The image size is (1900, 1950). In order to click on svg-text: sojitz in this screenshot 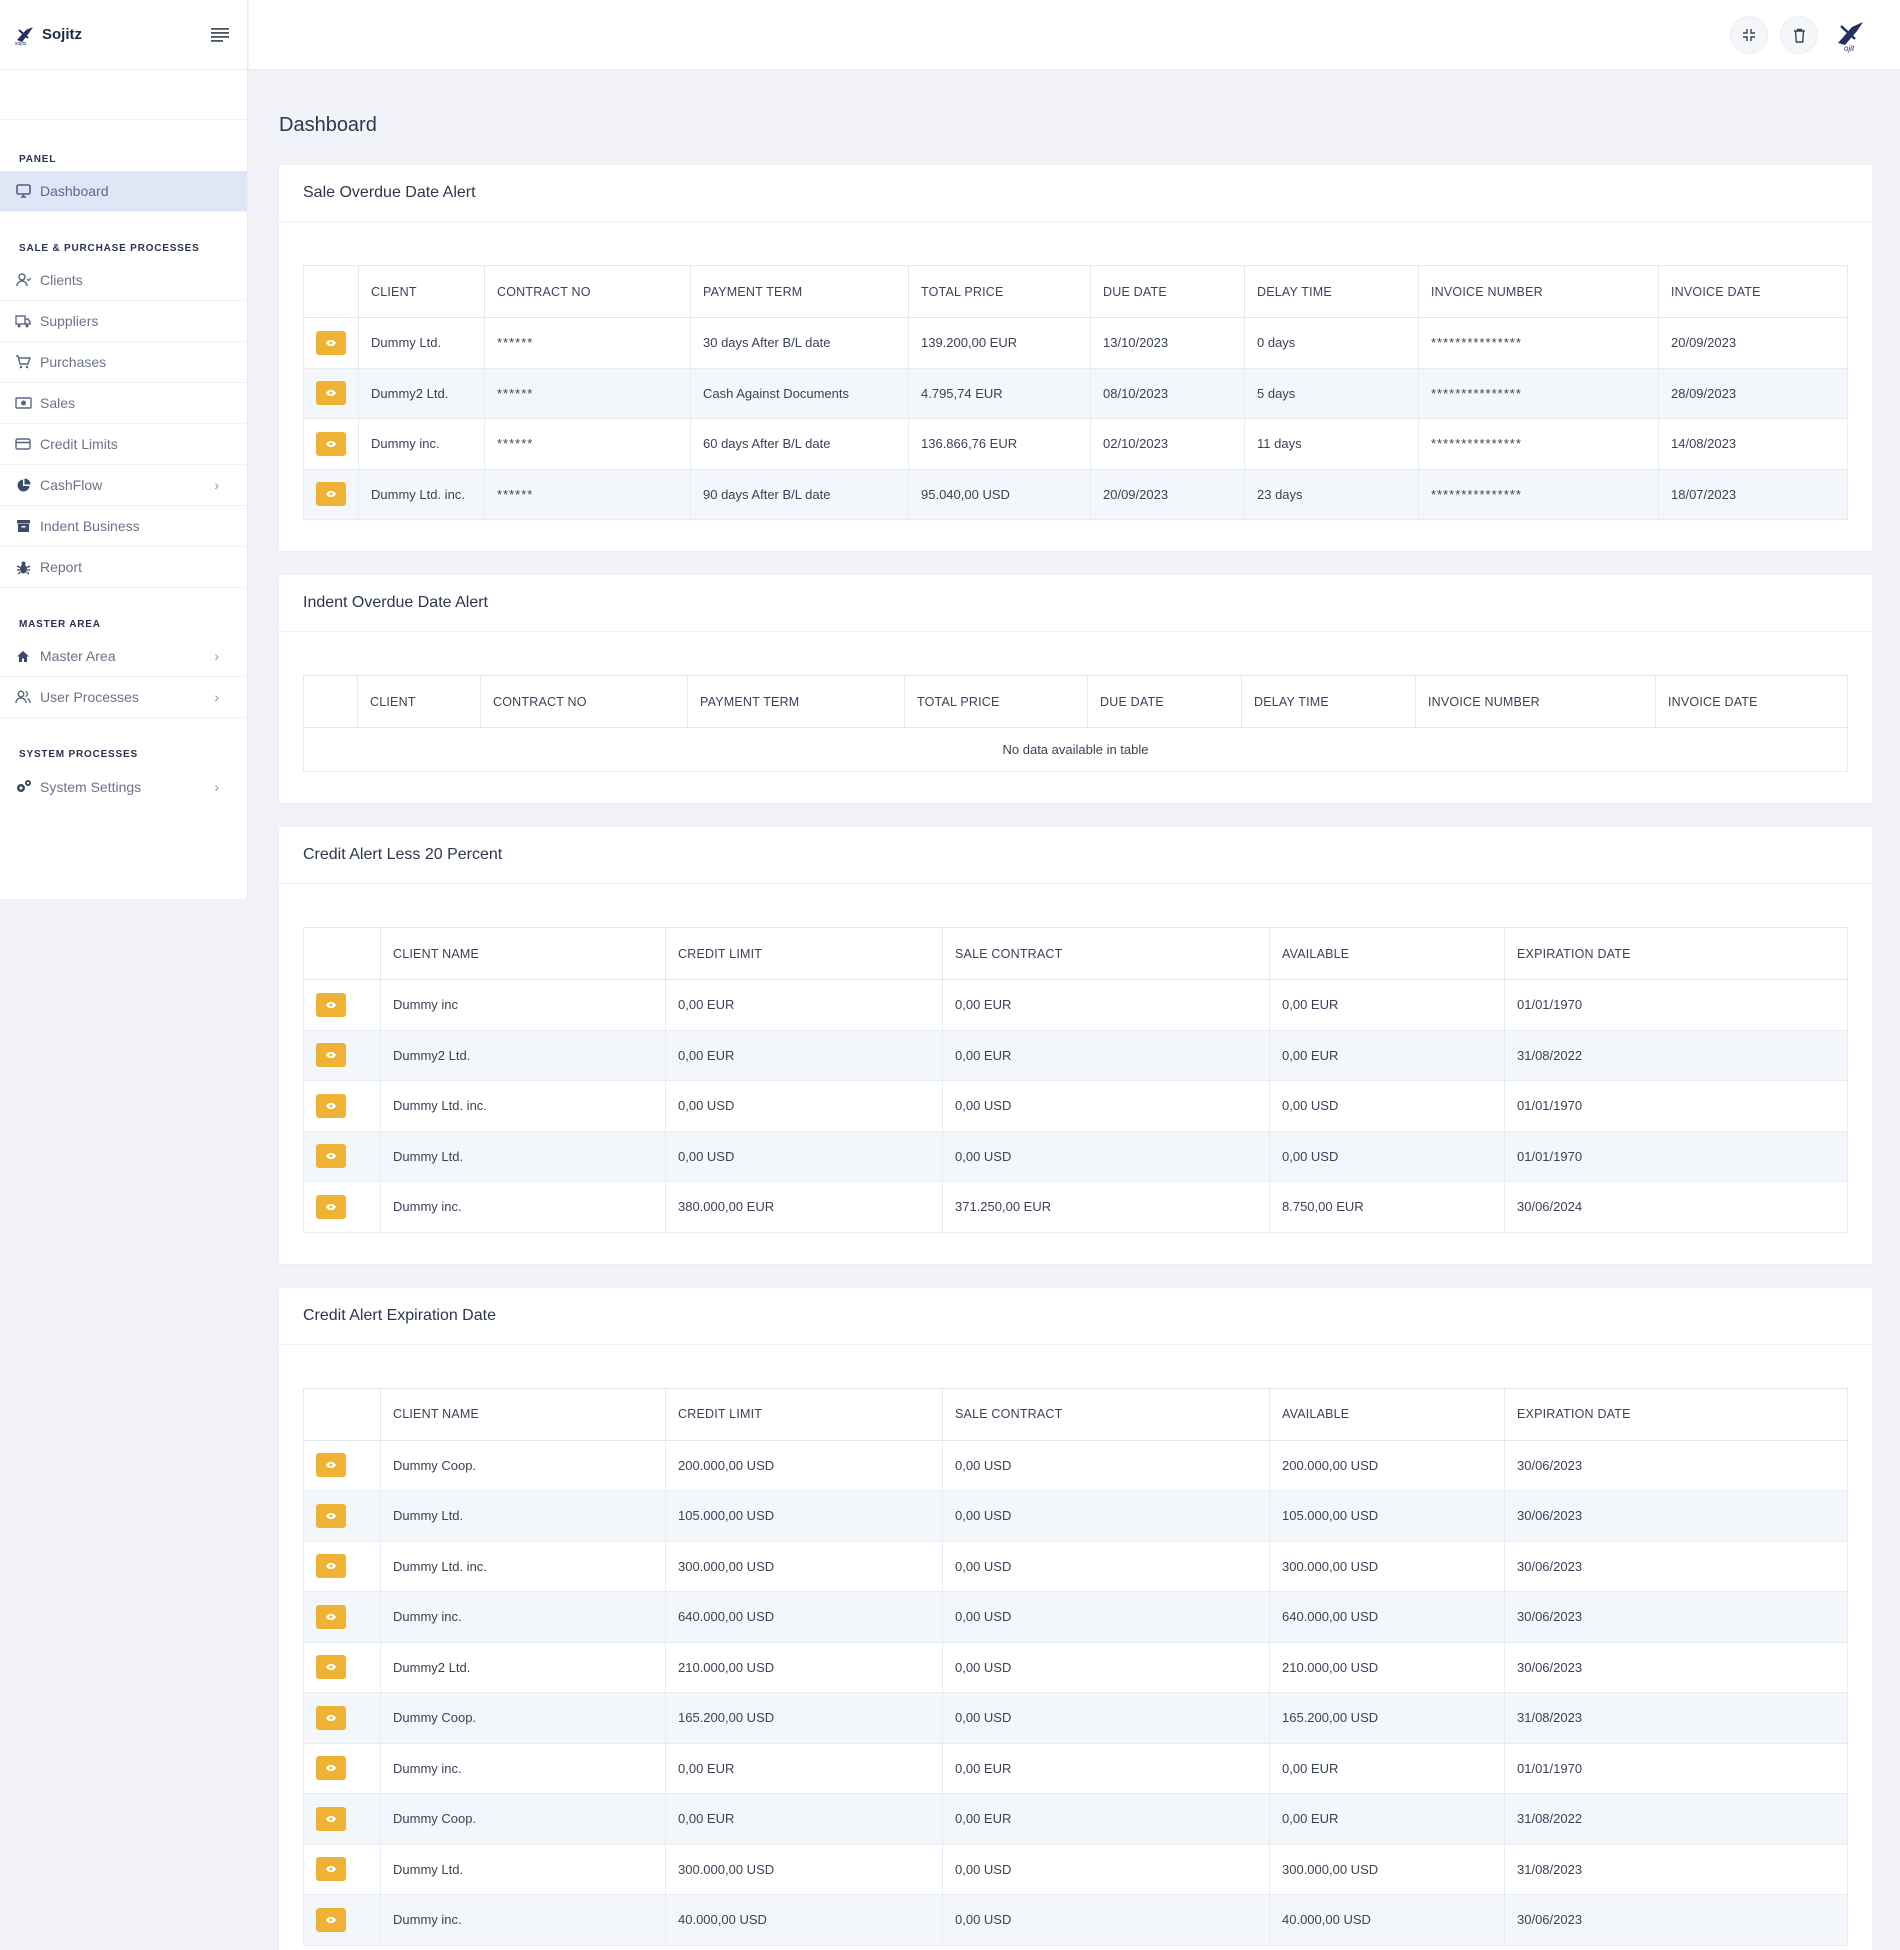, I will do `click(21, 43)`.